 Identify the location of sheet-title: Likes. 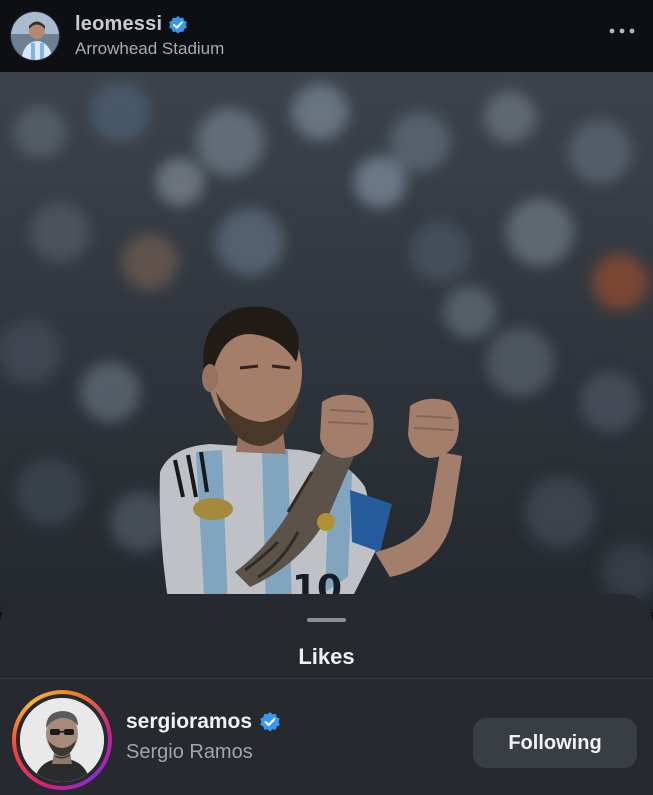
(326, 656).